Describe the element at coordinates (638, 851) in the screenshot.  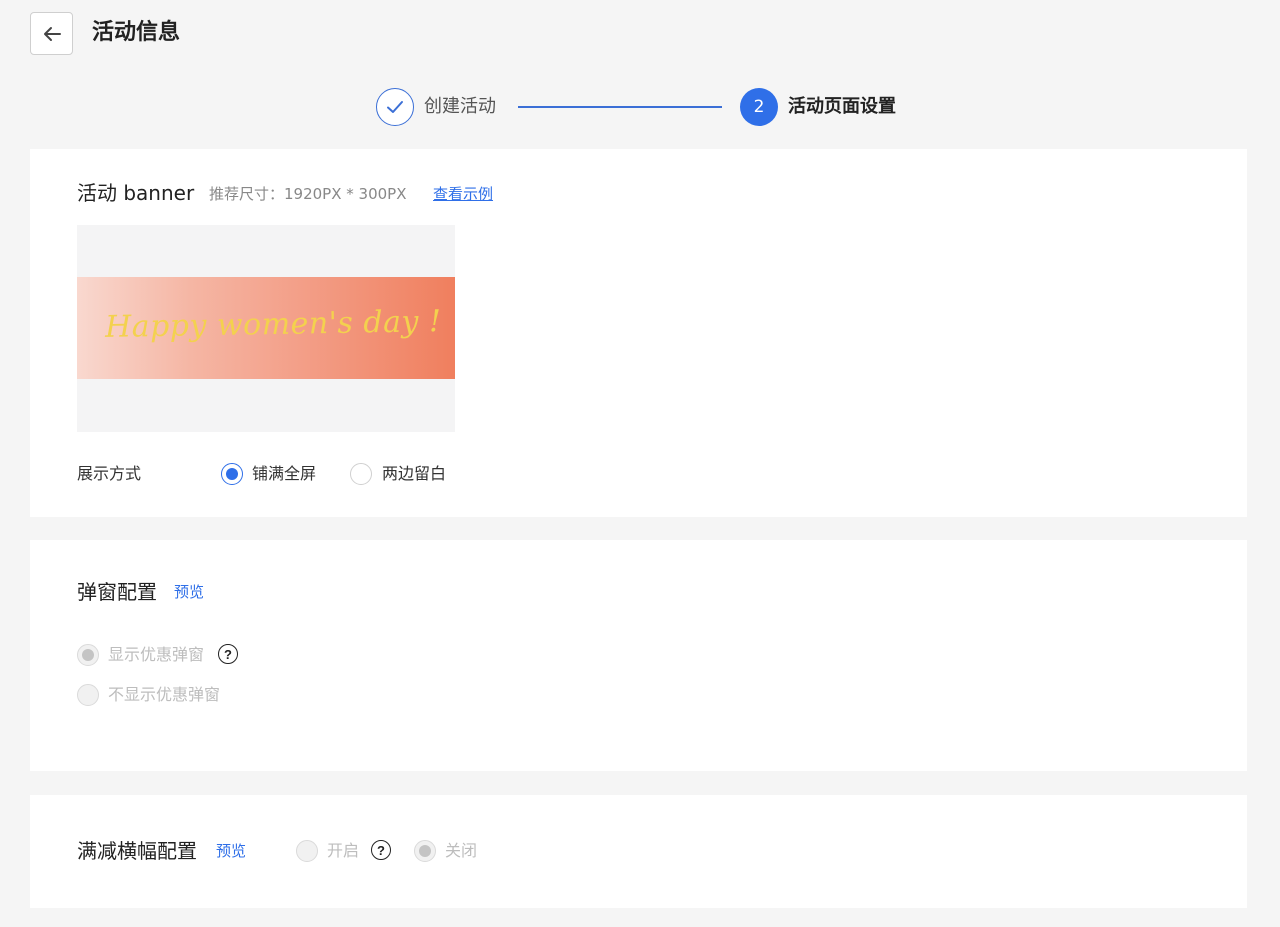
I see `fullcut-banner-card: 满减横幅配置 预览 开启 ? 关闭` at that location.